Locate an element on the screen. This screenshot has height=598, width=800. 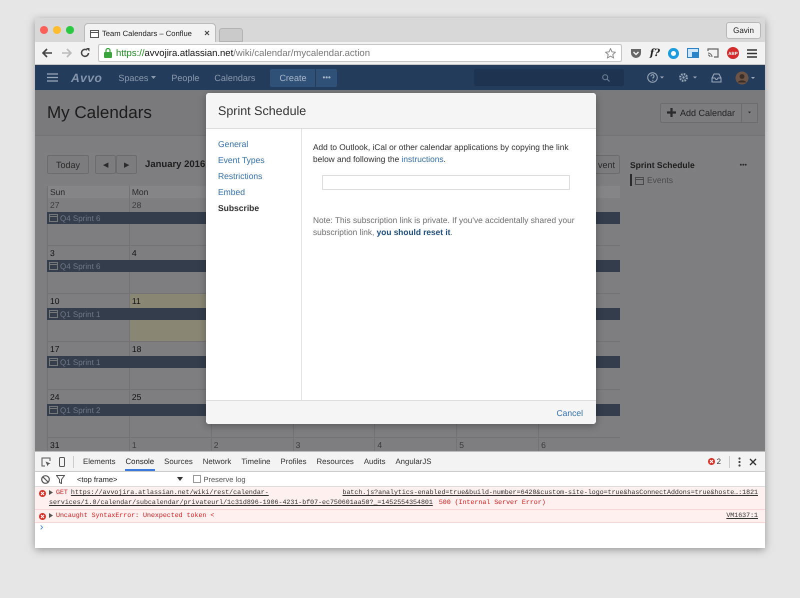
device-icon is located at coordinates (62, 461).